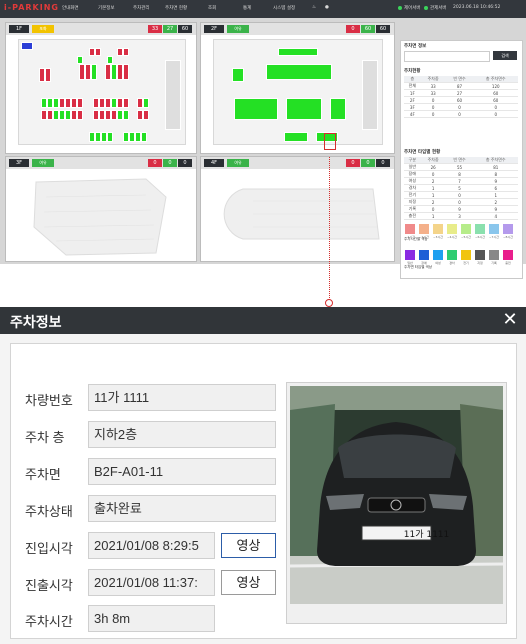  I want to click on table-cell: 9, so click(495, 209).